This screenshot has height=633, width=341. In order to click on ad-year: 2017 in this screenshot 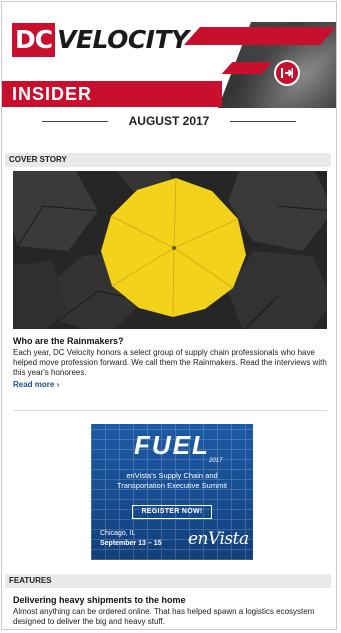, I will do `click(216, 461)`.